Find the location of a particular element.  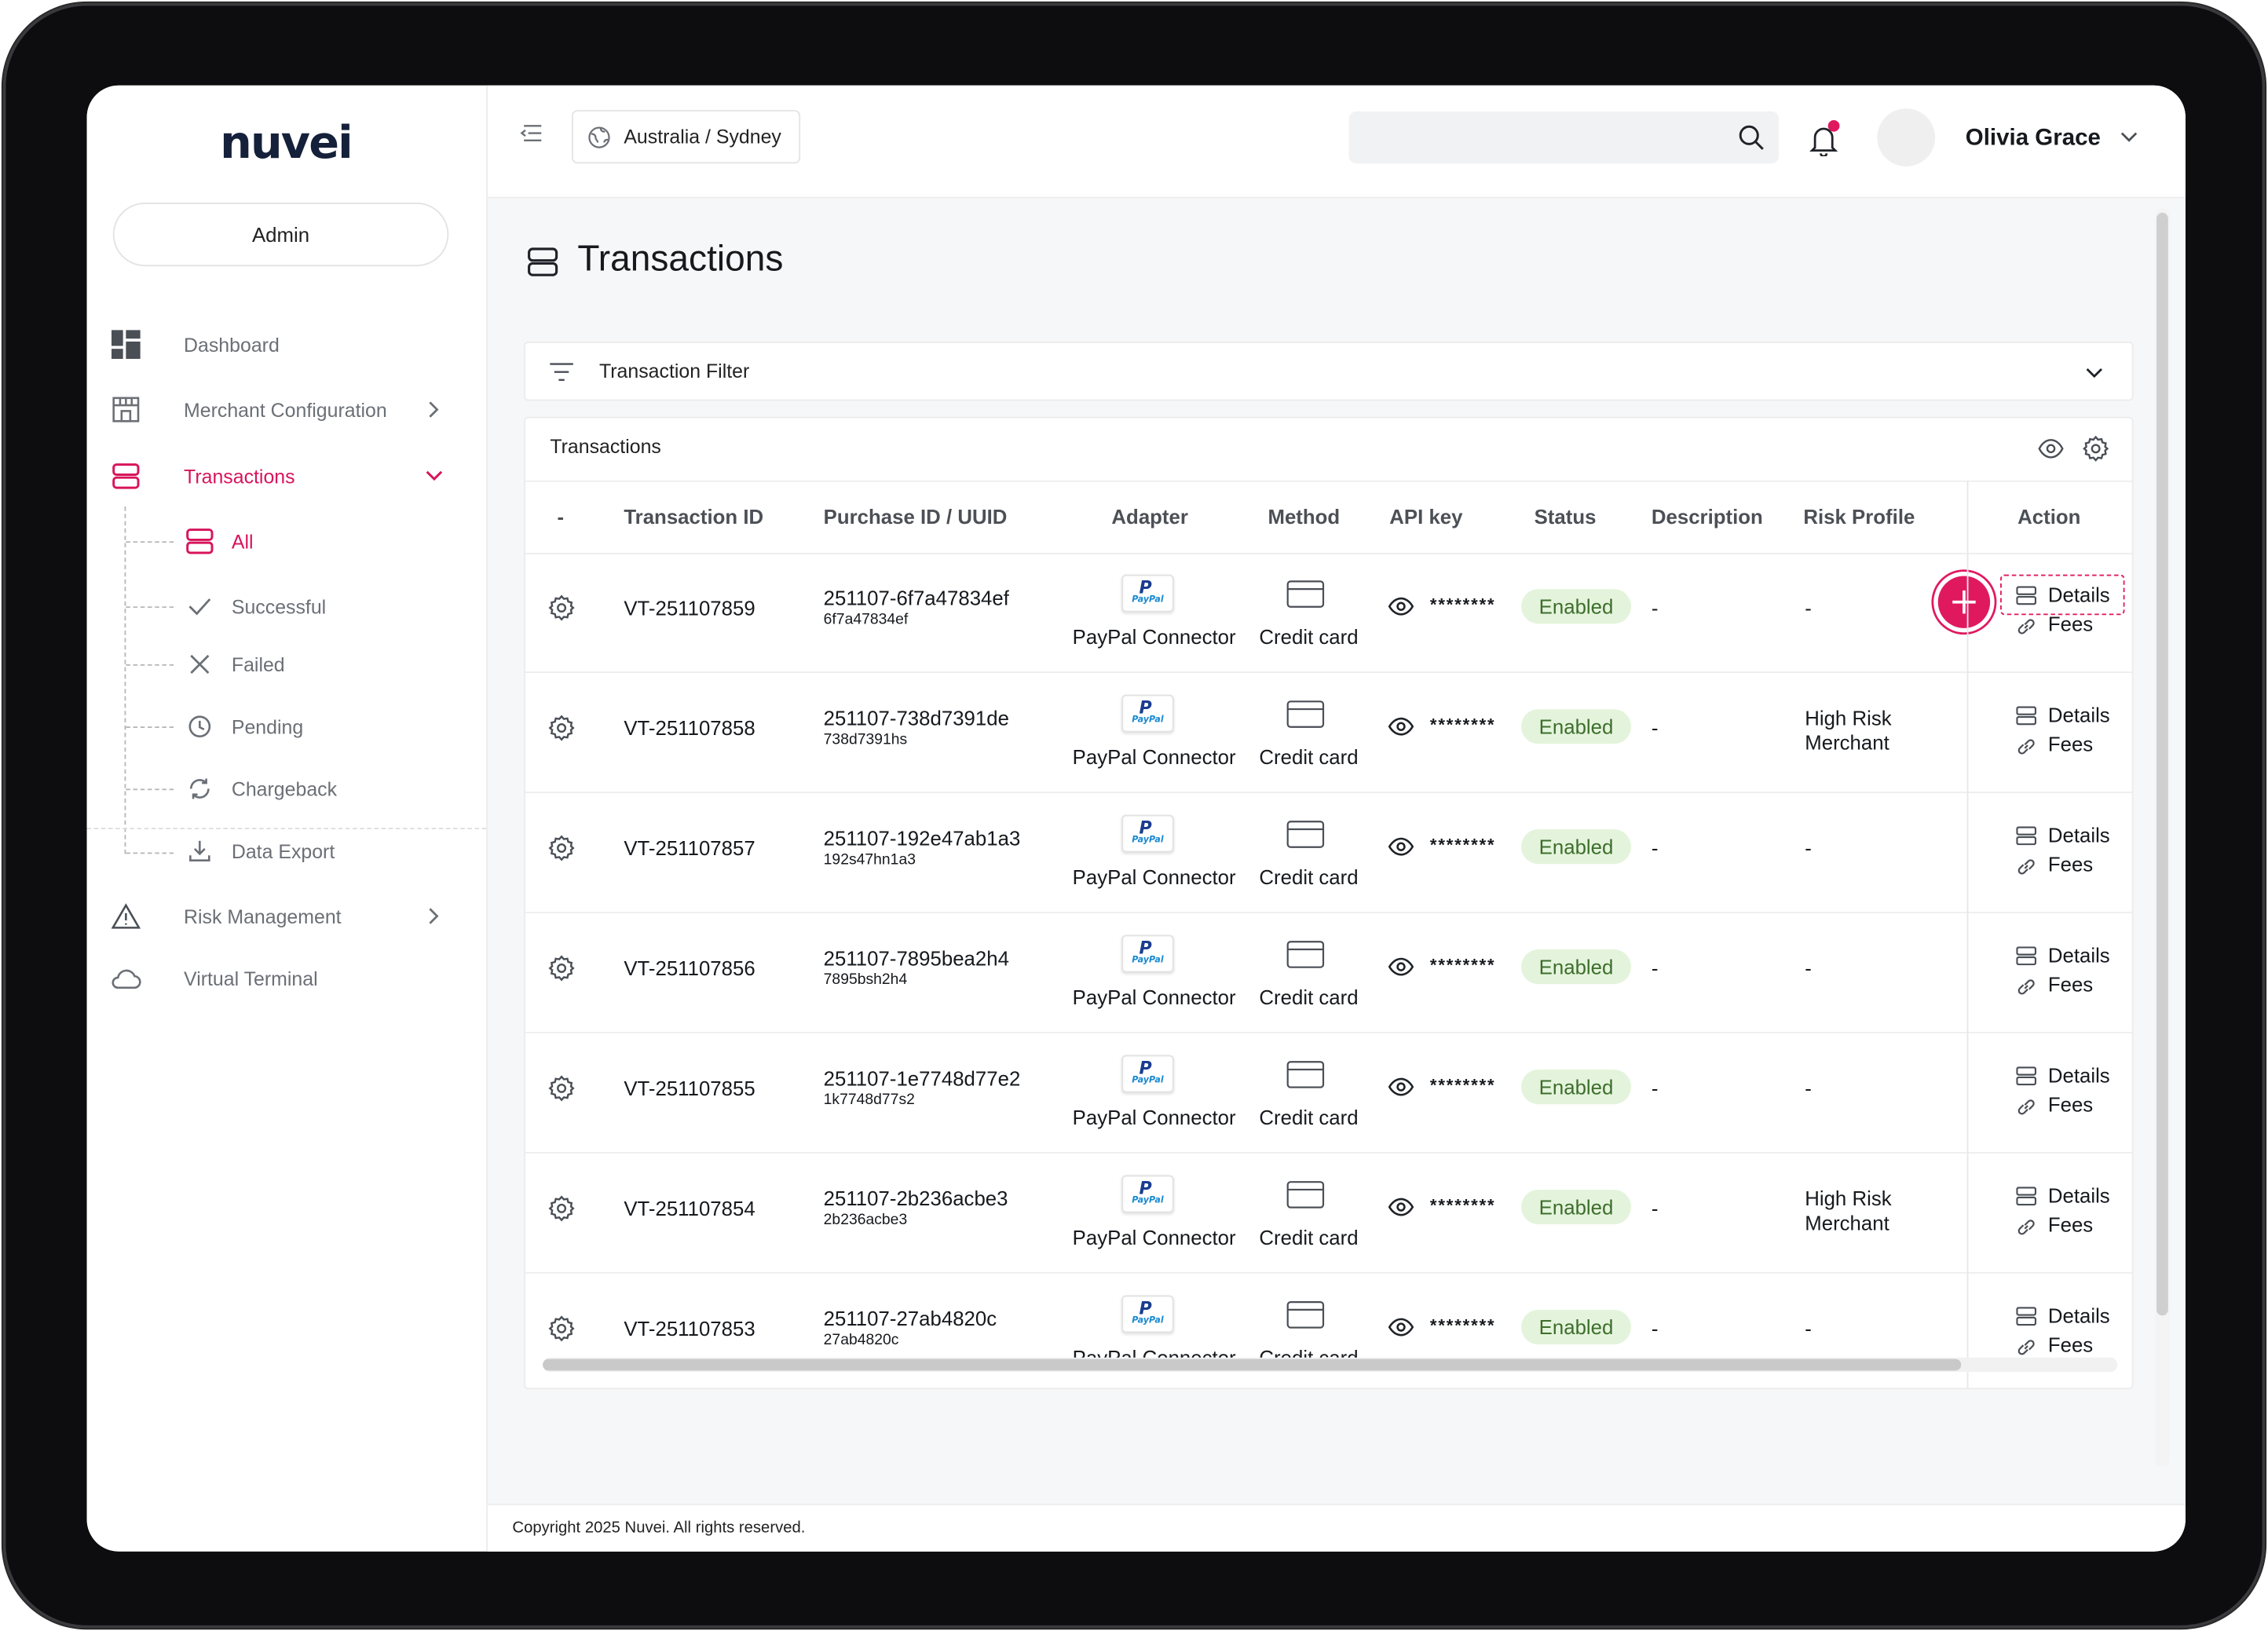

risk-profile: High Risk Merchant is located at coordinates (1849, 731).